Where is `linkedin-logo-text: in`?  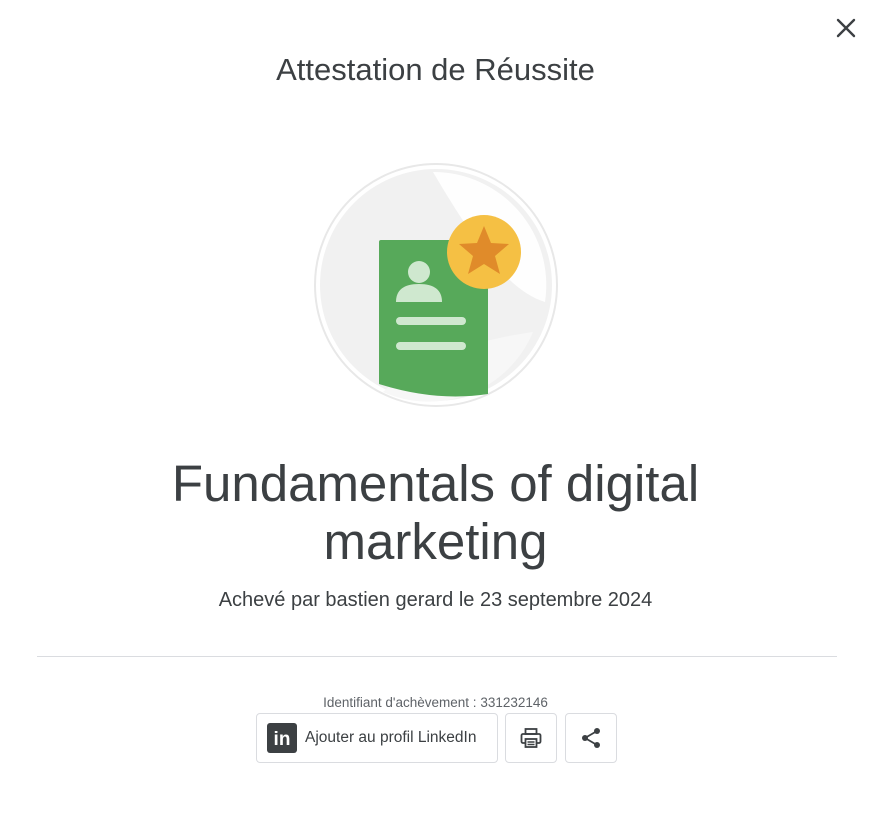 linkedin-logo-text: in is located at coordinates (282, 739).